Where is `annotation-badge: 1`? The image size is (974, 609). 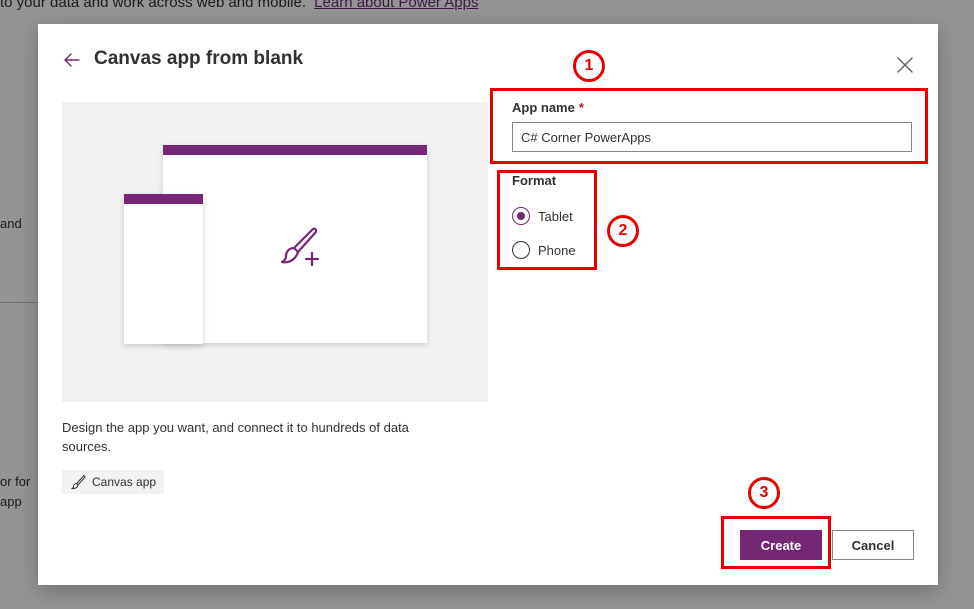 annotation-badge: 1 is located at coordinates (589, 66).